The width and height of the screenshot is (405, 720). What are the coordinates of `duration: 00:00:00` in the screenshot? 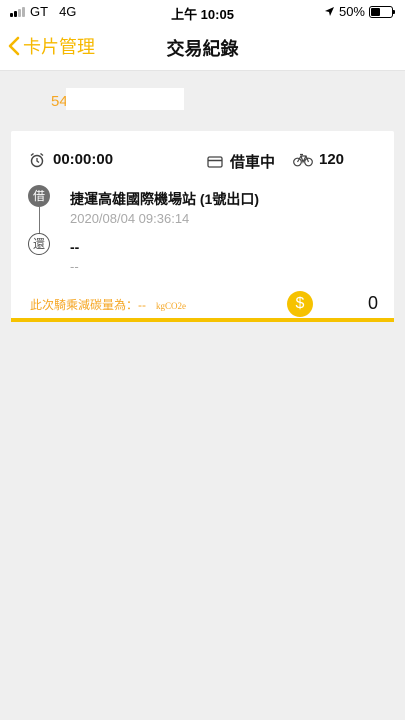 It's located at (71, 159).